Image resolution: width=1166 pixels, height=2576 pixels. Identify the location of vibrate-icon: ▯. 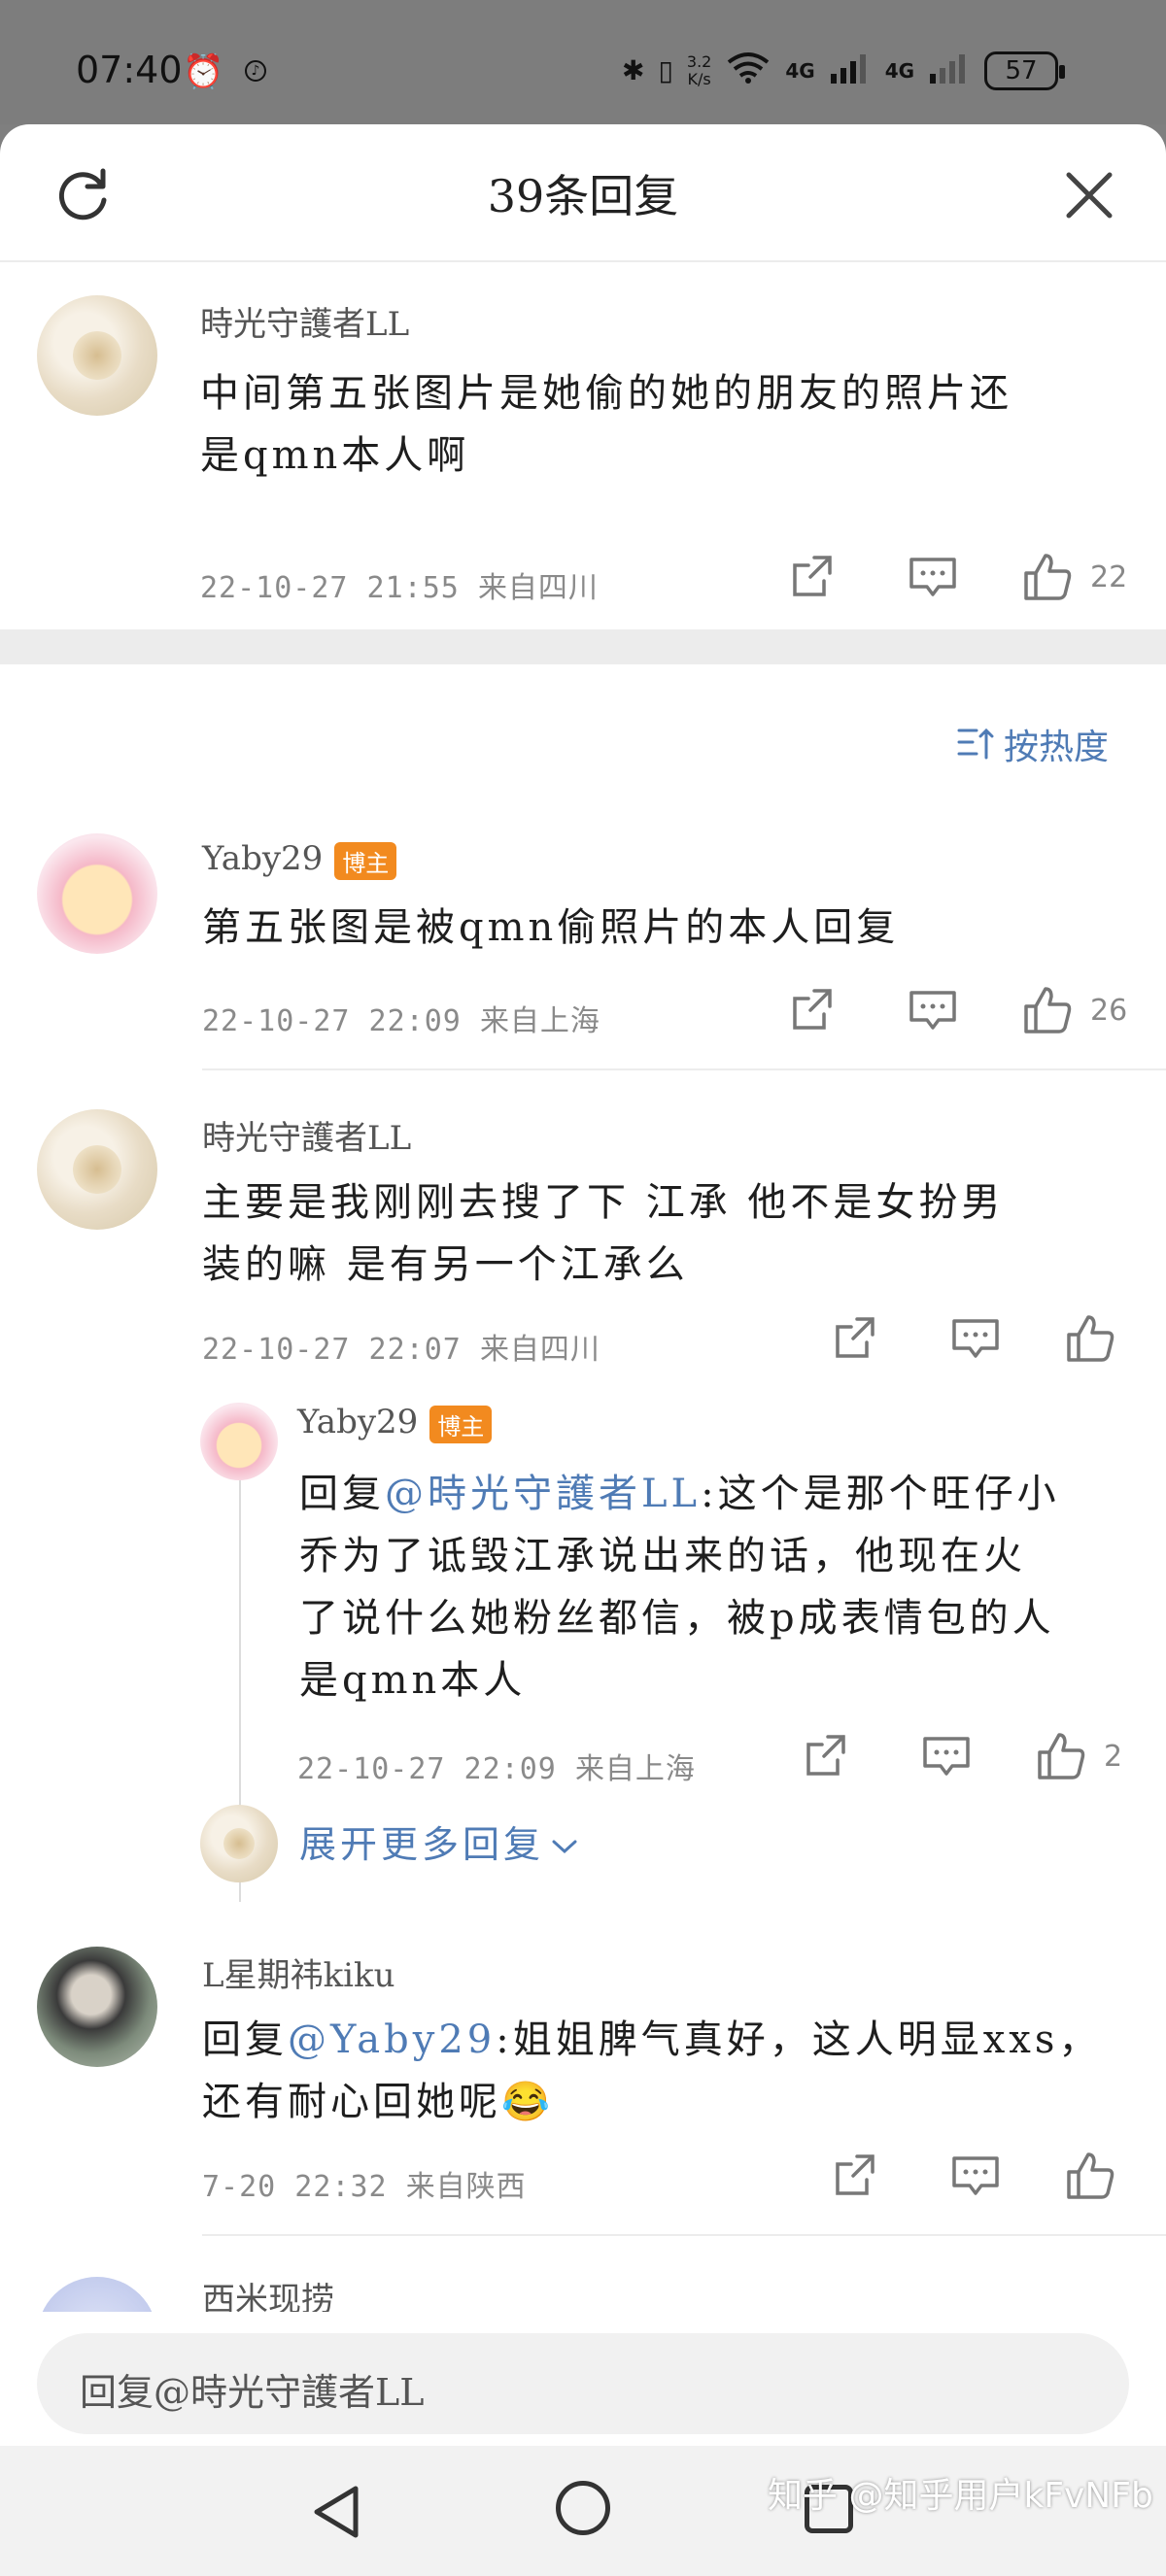
(665, 70).